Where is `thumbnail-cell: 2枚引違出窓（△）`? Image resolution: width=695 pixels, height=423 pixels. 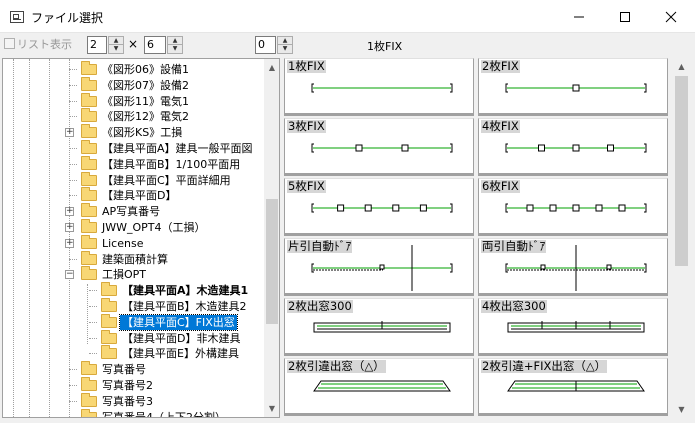 thumbnail-cell: 2枚引違出窓（△） is located at coordinates (379, 387).